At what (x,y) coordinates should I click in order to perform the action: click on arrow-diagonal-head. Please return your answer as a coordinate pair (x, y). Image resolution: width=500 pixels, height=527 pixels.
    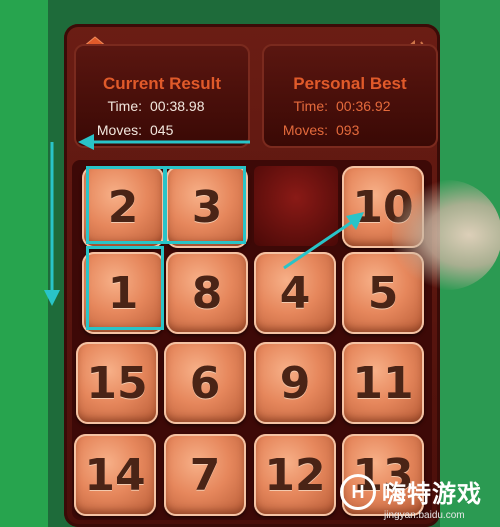
    Looking at the image, I should click on (355, 221).